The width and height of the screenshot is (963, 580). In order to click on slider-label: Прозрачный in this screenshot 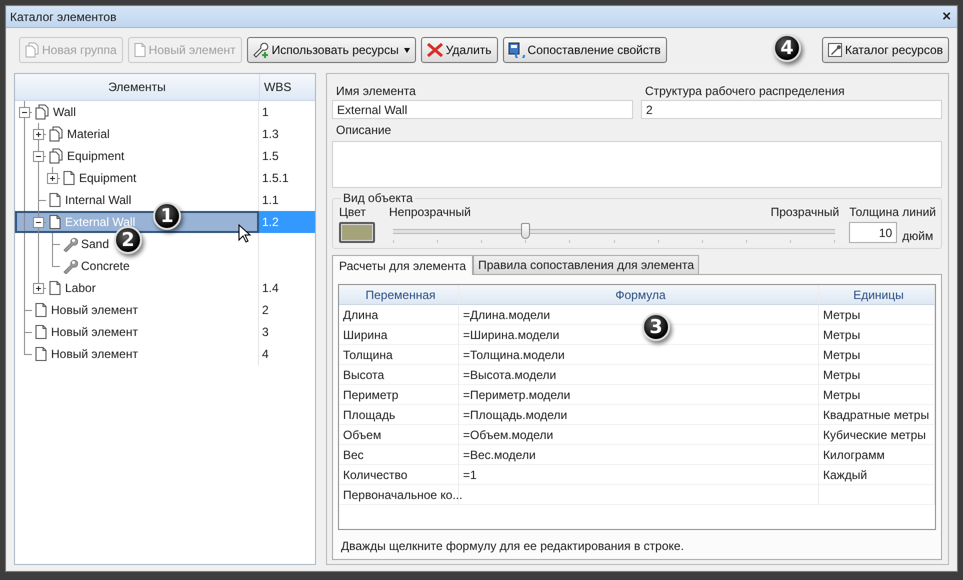, I will do `click(805, 212)`.